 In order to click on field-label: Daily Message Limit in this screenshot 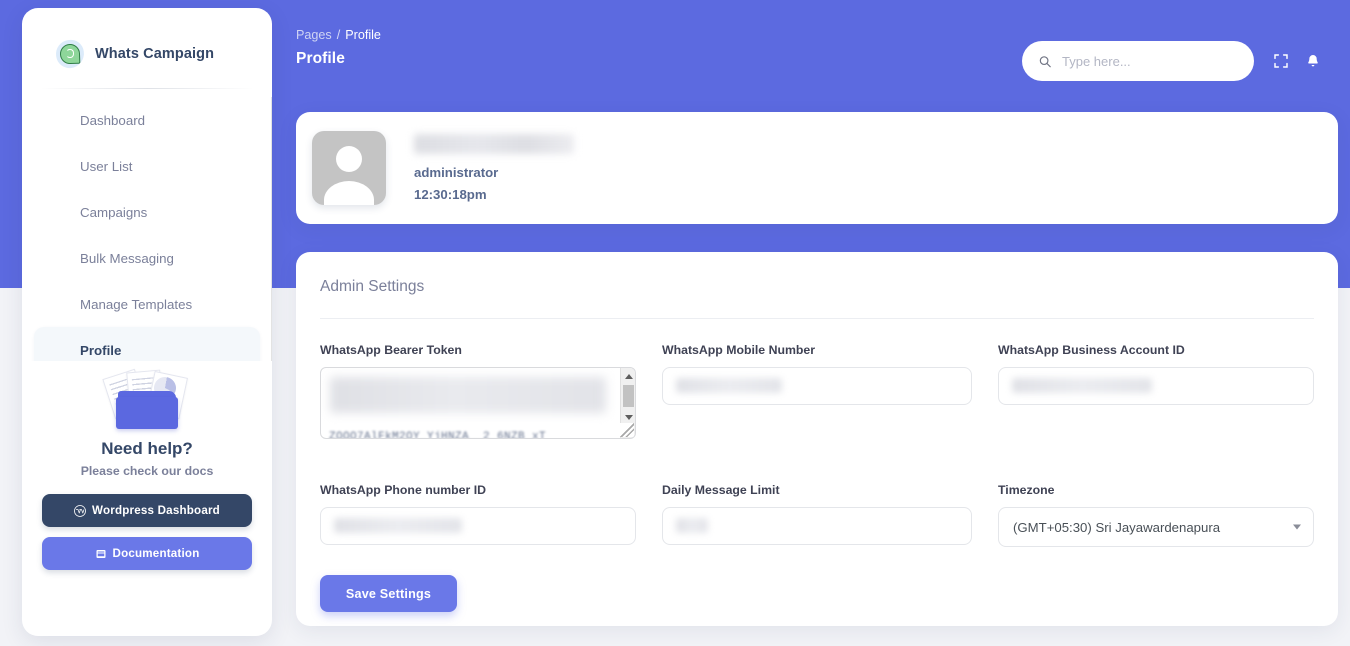, I will do `click(721, 490)`.